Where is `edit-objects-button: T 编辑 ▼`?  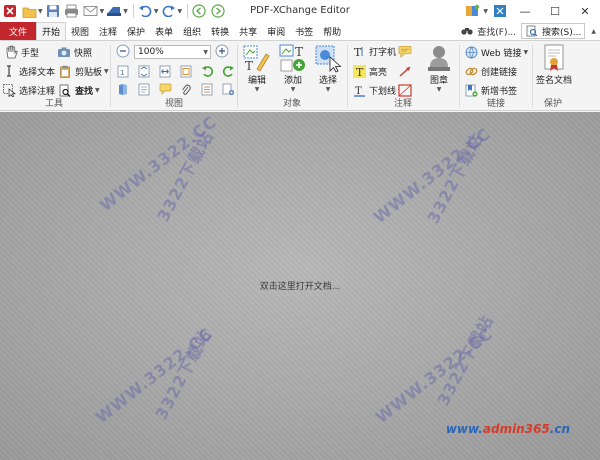
edit-objects-button: T 编辑 ▼ is located at coordinates (257, 68).